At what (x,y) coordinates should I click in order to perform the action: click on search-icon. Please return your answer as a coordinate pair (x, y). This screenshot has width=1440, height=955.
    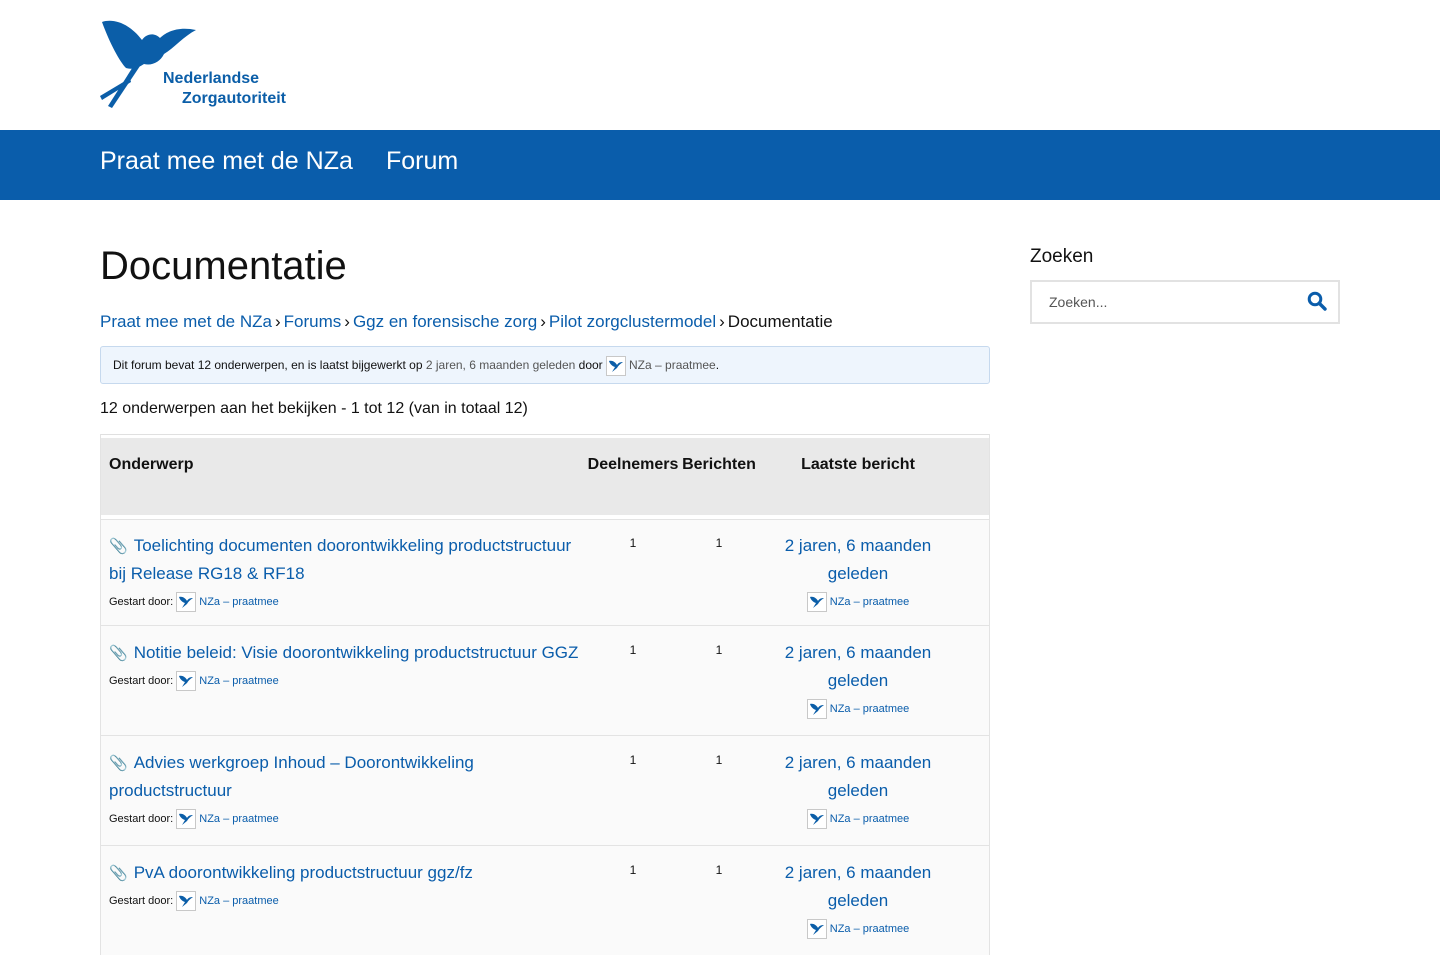
    Looking at the image, I should click on (1317, 301).